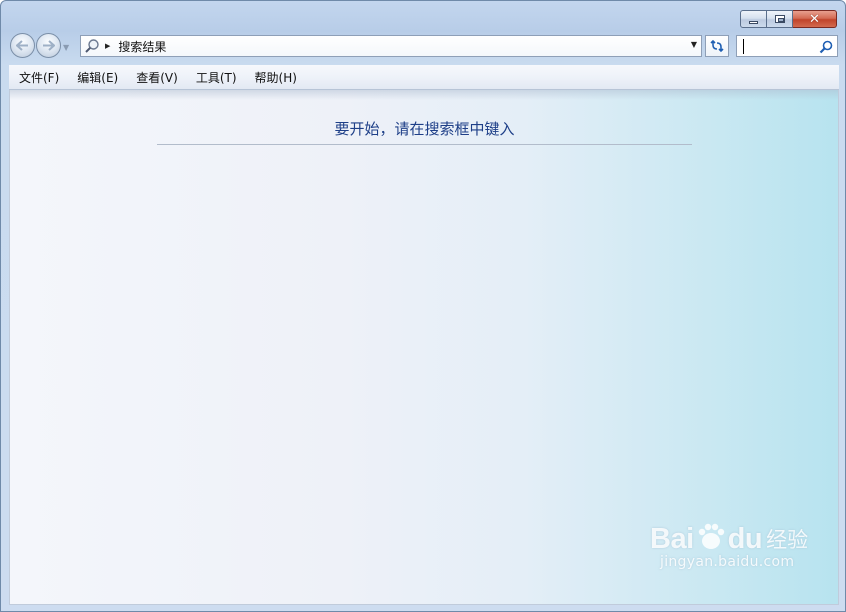 This screenshot has width=846, height=612. Describe the element at coordinates (107, 46) in the screenshot. I see `breadcrumb-arrow-icon: ▶` at that location.